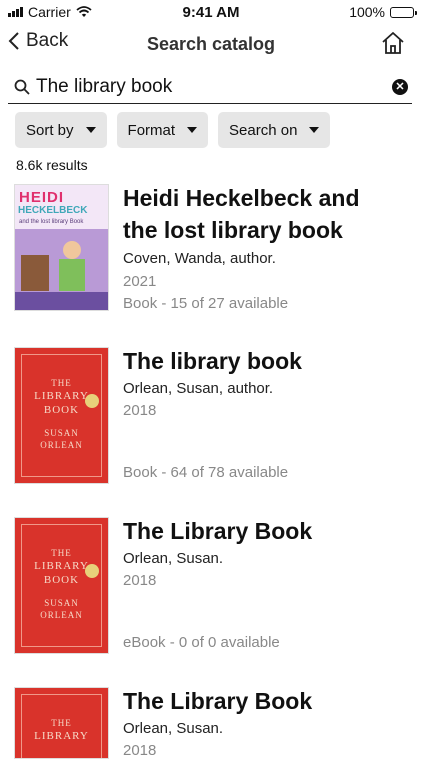 The height and width of the screenshot is (759, 422). I want to click on result-title: The library book, so click(258, 361).